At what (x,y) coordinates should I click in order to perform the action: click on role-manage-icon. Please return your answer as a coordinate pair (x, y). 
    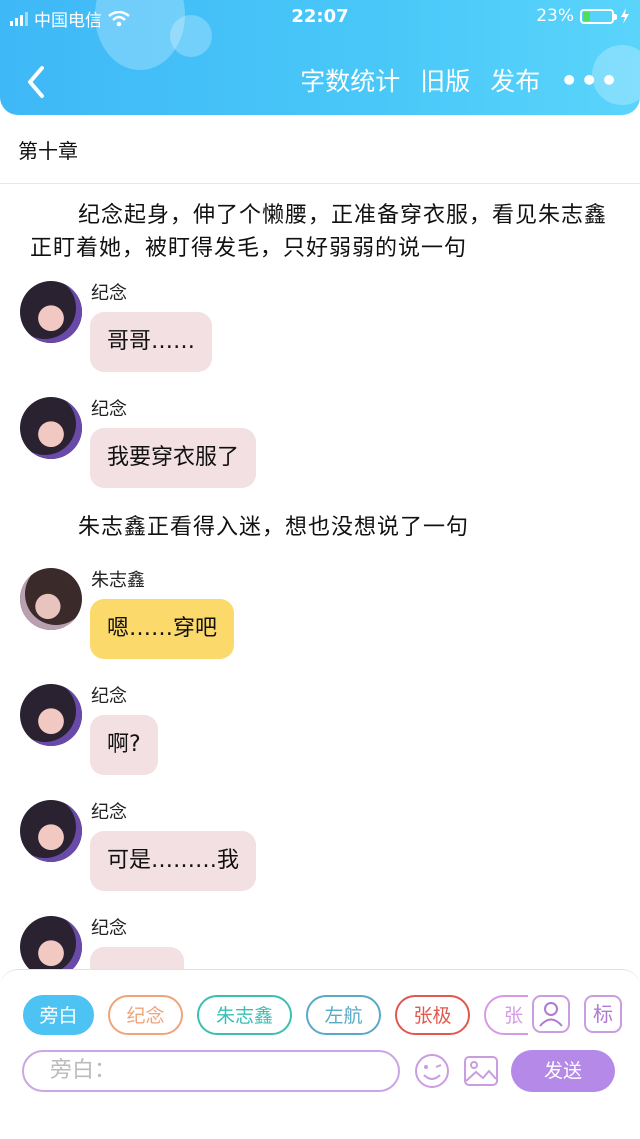
    Looking at the image, I should click on (551, 1014).